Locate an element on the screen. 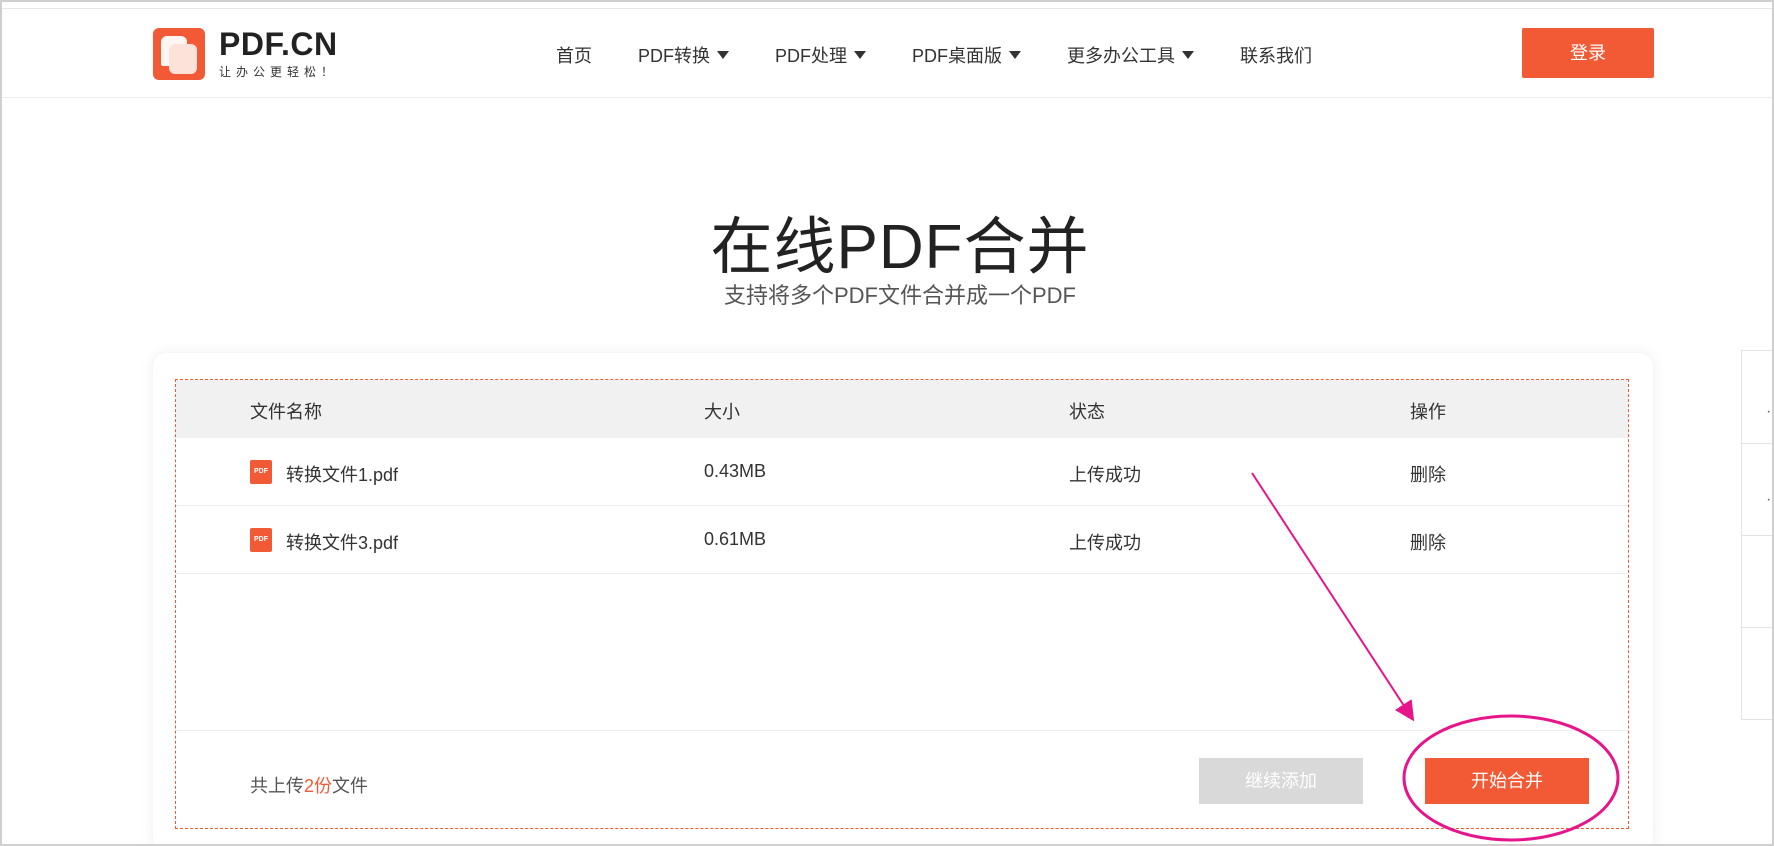  table-row: PDF 转换文件1.pdf 0.43MB 上传成功 删除 is located at coordinates (902, 472).